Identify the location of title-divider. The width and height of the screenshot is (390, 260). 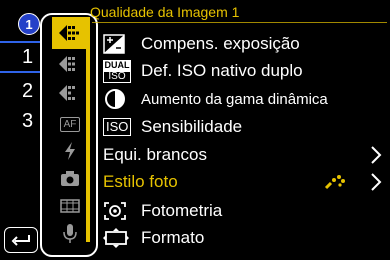
(239, 22).